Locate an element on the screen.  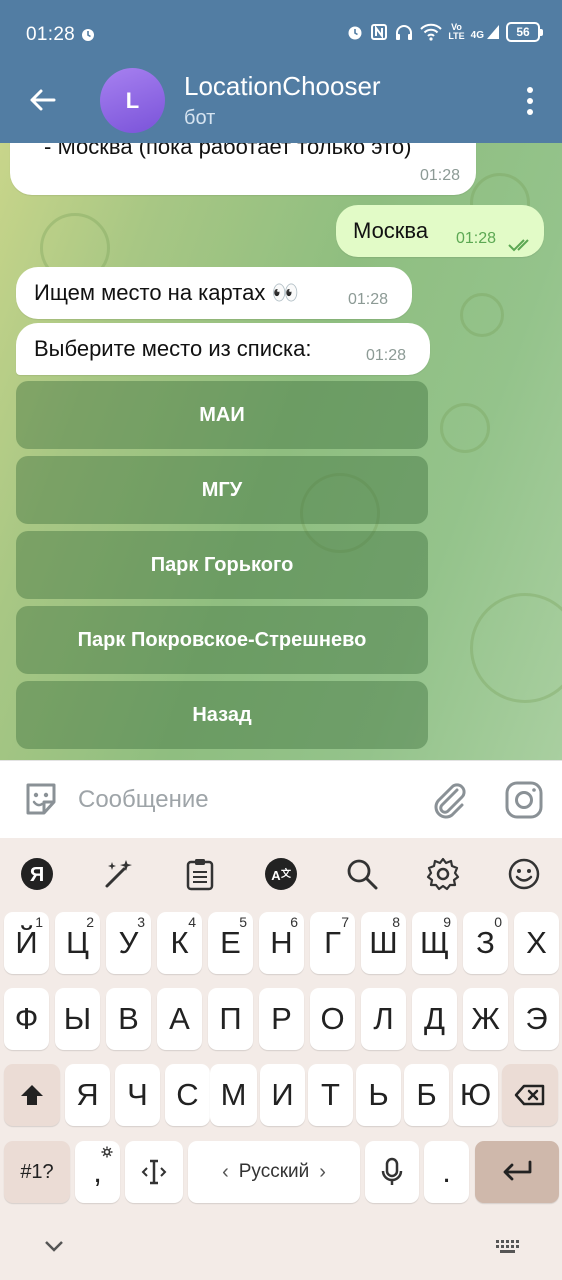
avatar: L is located at coordinates (132, 100).